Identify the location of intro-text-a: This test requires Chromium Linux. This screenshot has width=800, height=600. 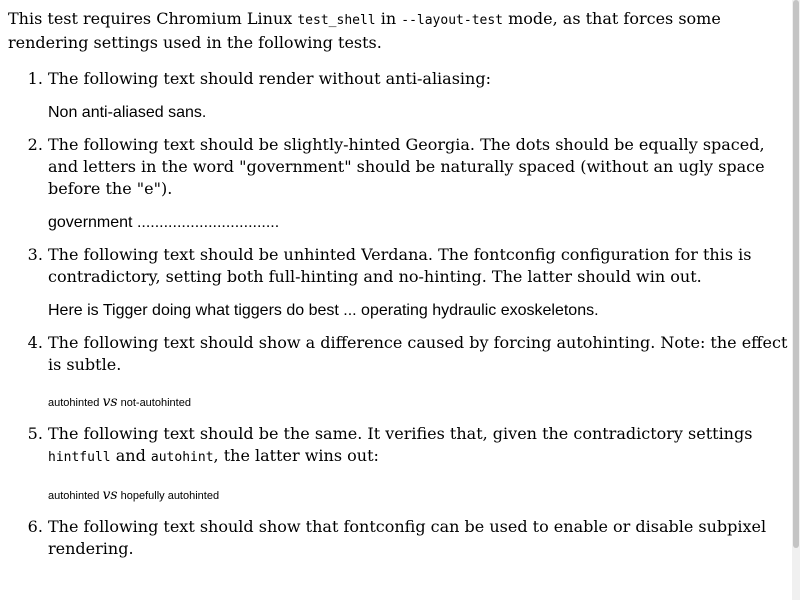
(150, 18).